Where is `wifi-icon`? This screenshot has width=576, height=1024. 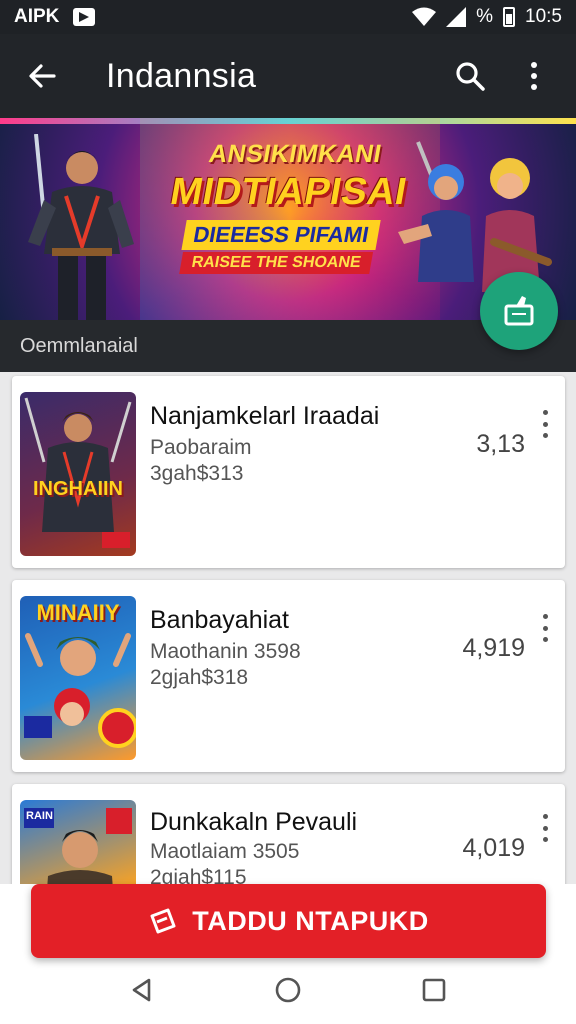
wifi-icon is located at coordinates (424, 16).